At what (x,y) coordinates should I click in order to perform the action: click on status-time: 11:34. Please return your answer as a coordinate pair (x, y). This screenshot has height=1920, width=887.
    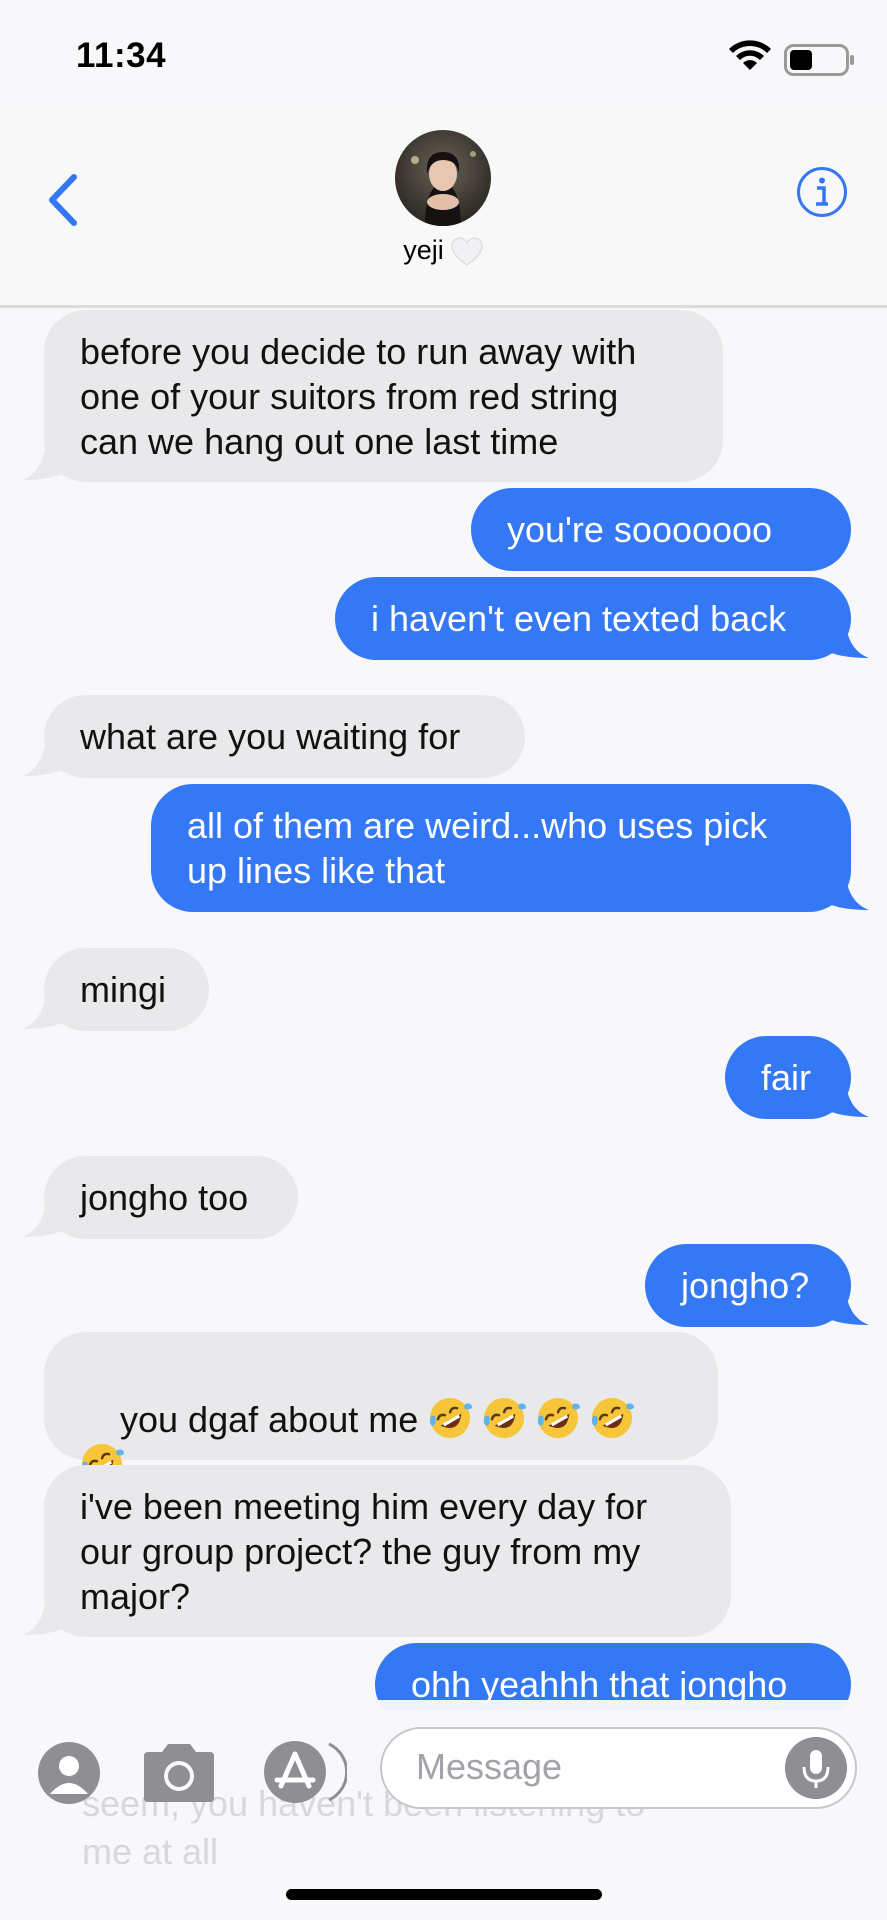
    Looking at the image, I should click on (121, 55).